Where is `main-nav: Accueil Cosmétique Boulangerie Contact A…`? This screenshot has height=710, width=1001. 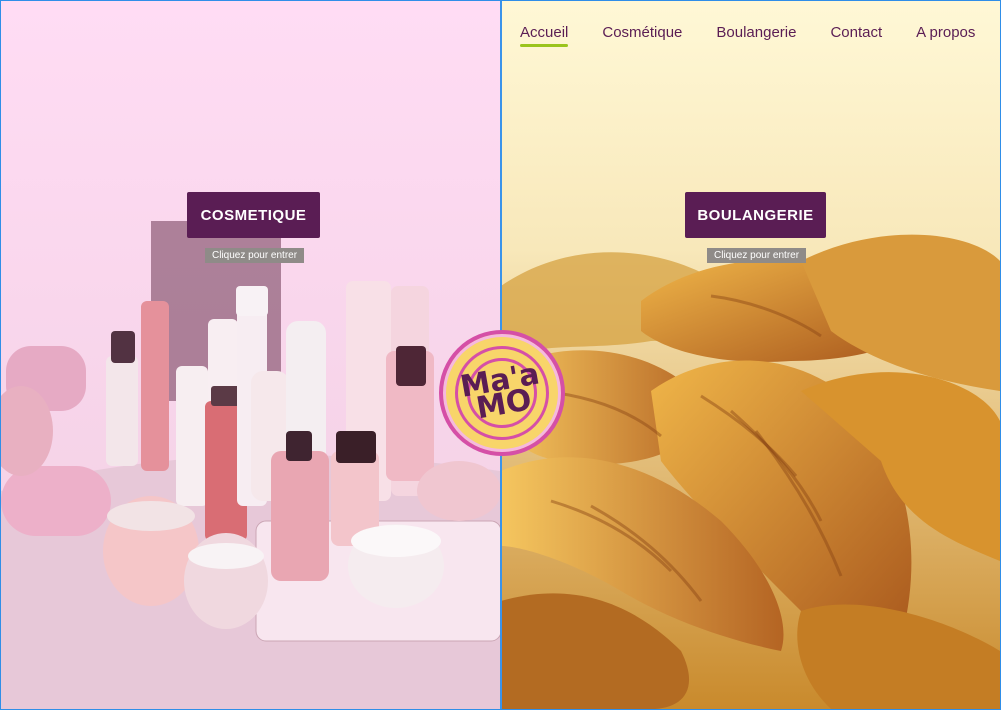 main-nav: Accueil Cosmétique Boulangerie Contact A… is located at coordinates (747, 35).